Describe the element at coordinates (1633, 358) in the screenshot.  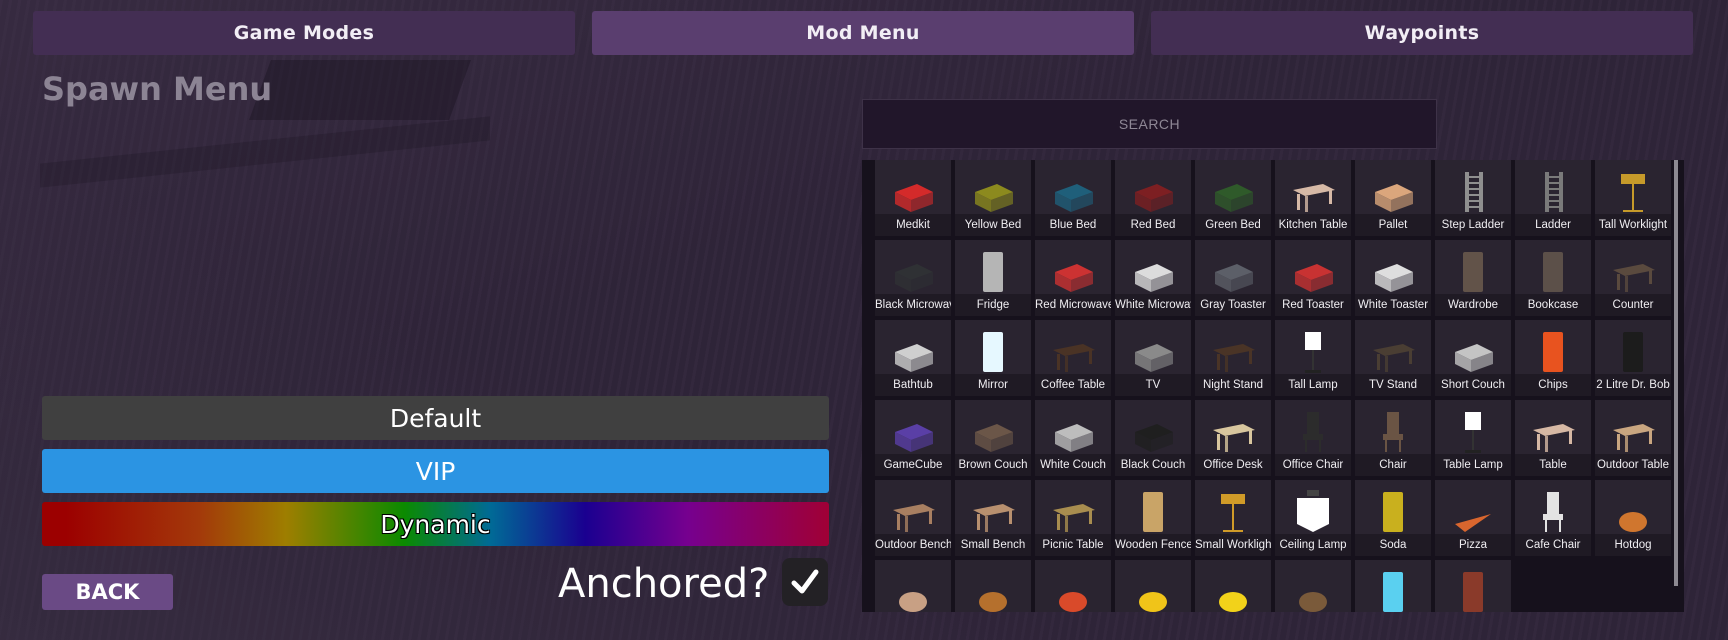
I see `spawn-item-tile: 2 Litre Dr. Bob` at that location.